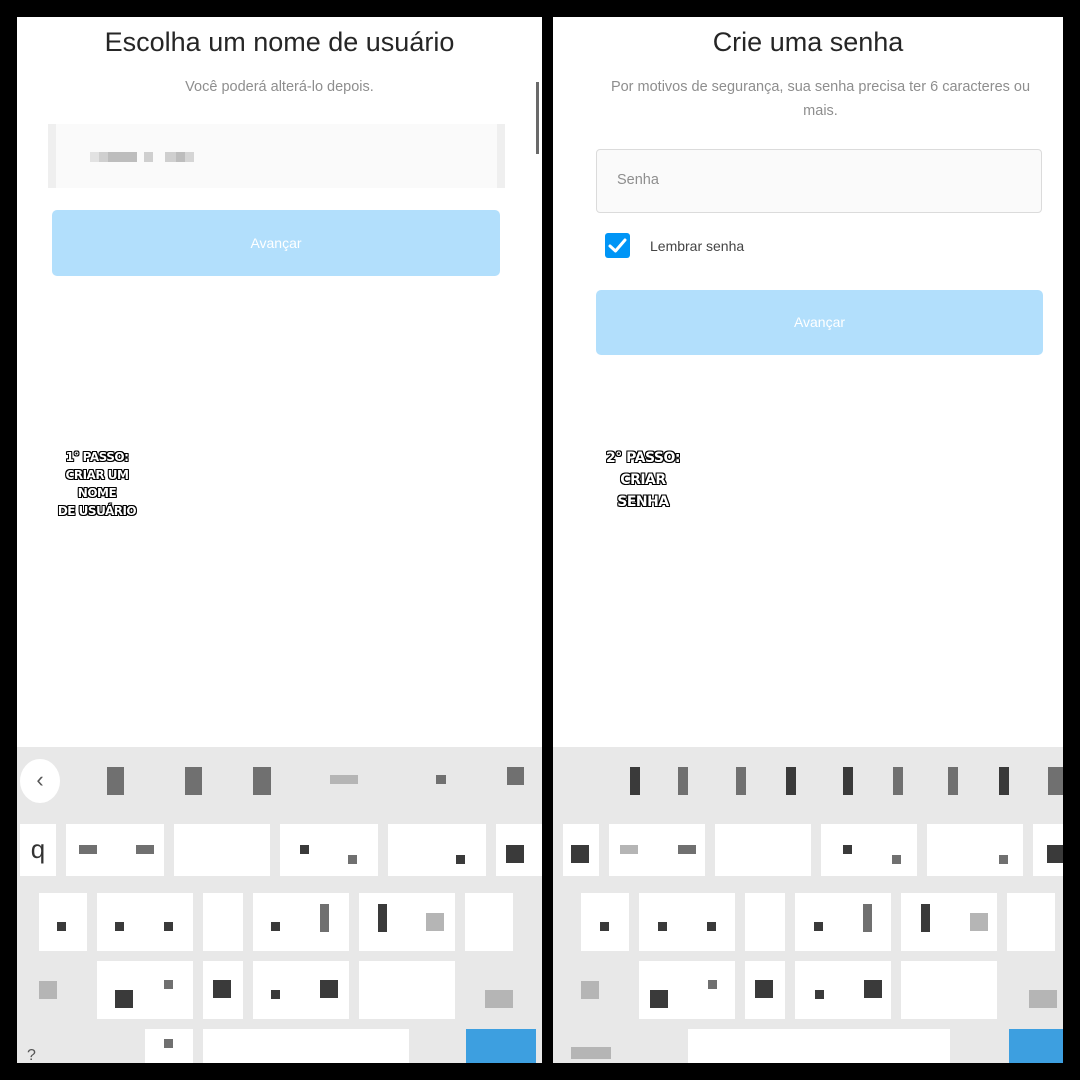  Describe the element at coordinates (819, 181) in the screenshot. I see `password-input: Senha` at that location.